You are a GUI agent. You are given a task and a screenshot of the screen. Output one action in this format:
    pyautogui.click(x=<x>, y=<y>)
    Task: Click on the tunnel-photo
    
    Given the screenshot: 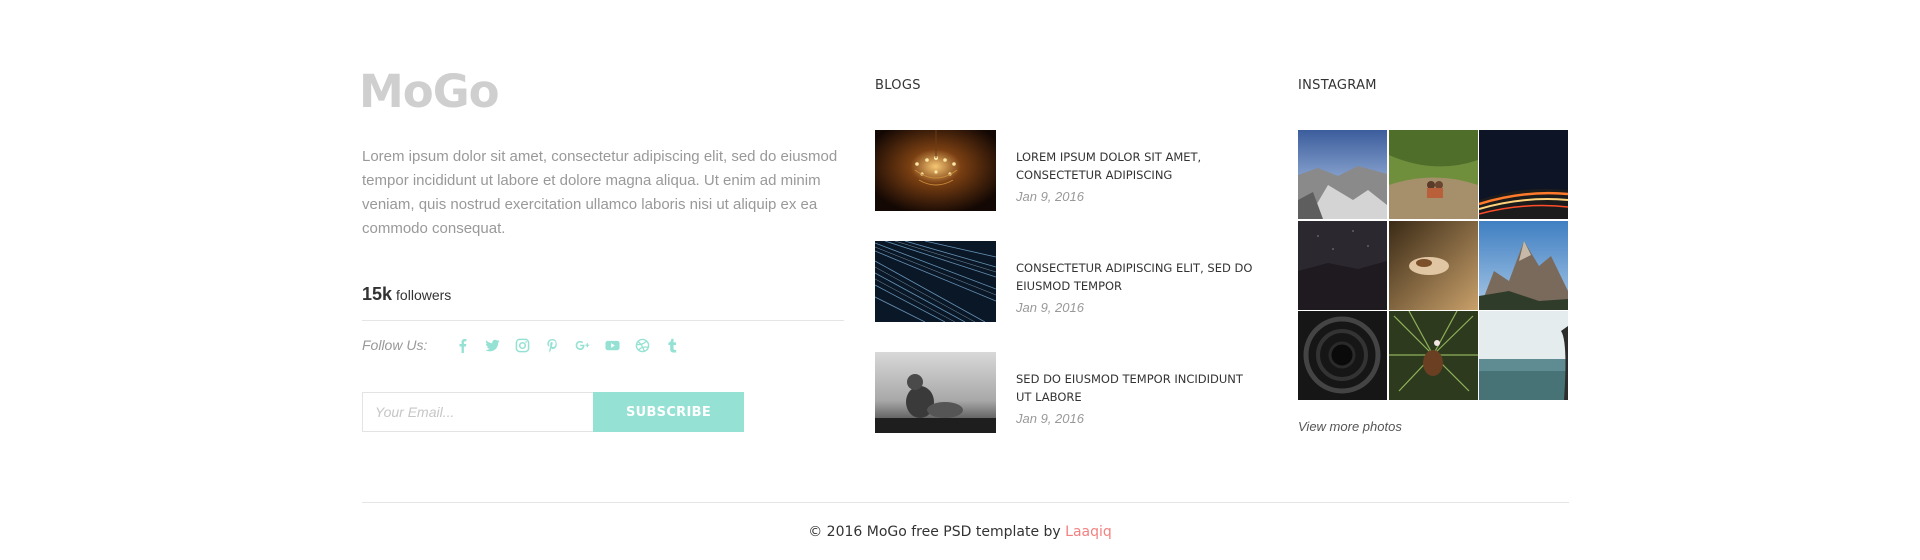 What is the action you would take?
    pyautogui.click(x=1342, y=355)
    